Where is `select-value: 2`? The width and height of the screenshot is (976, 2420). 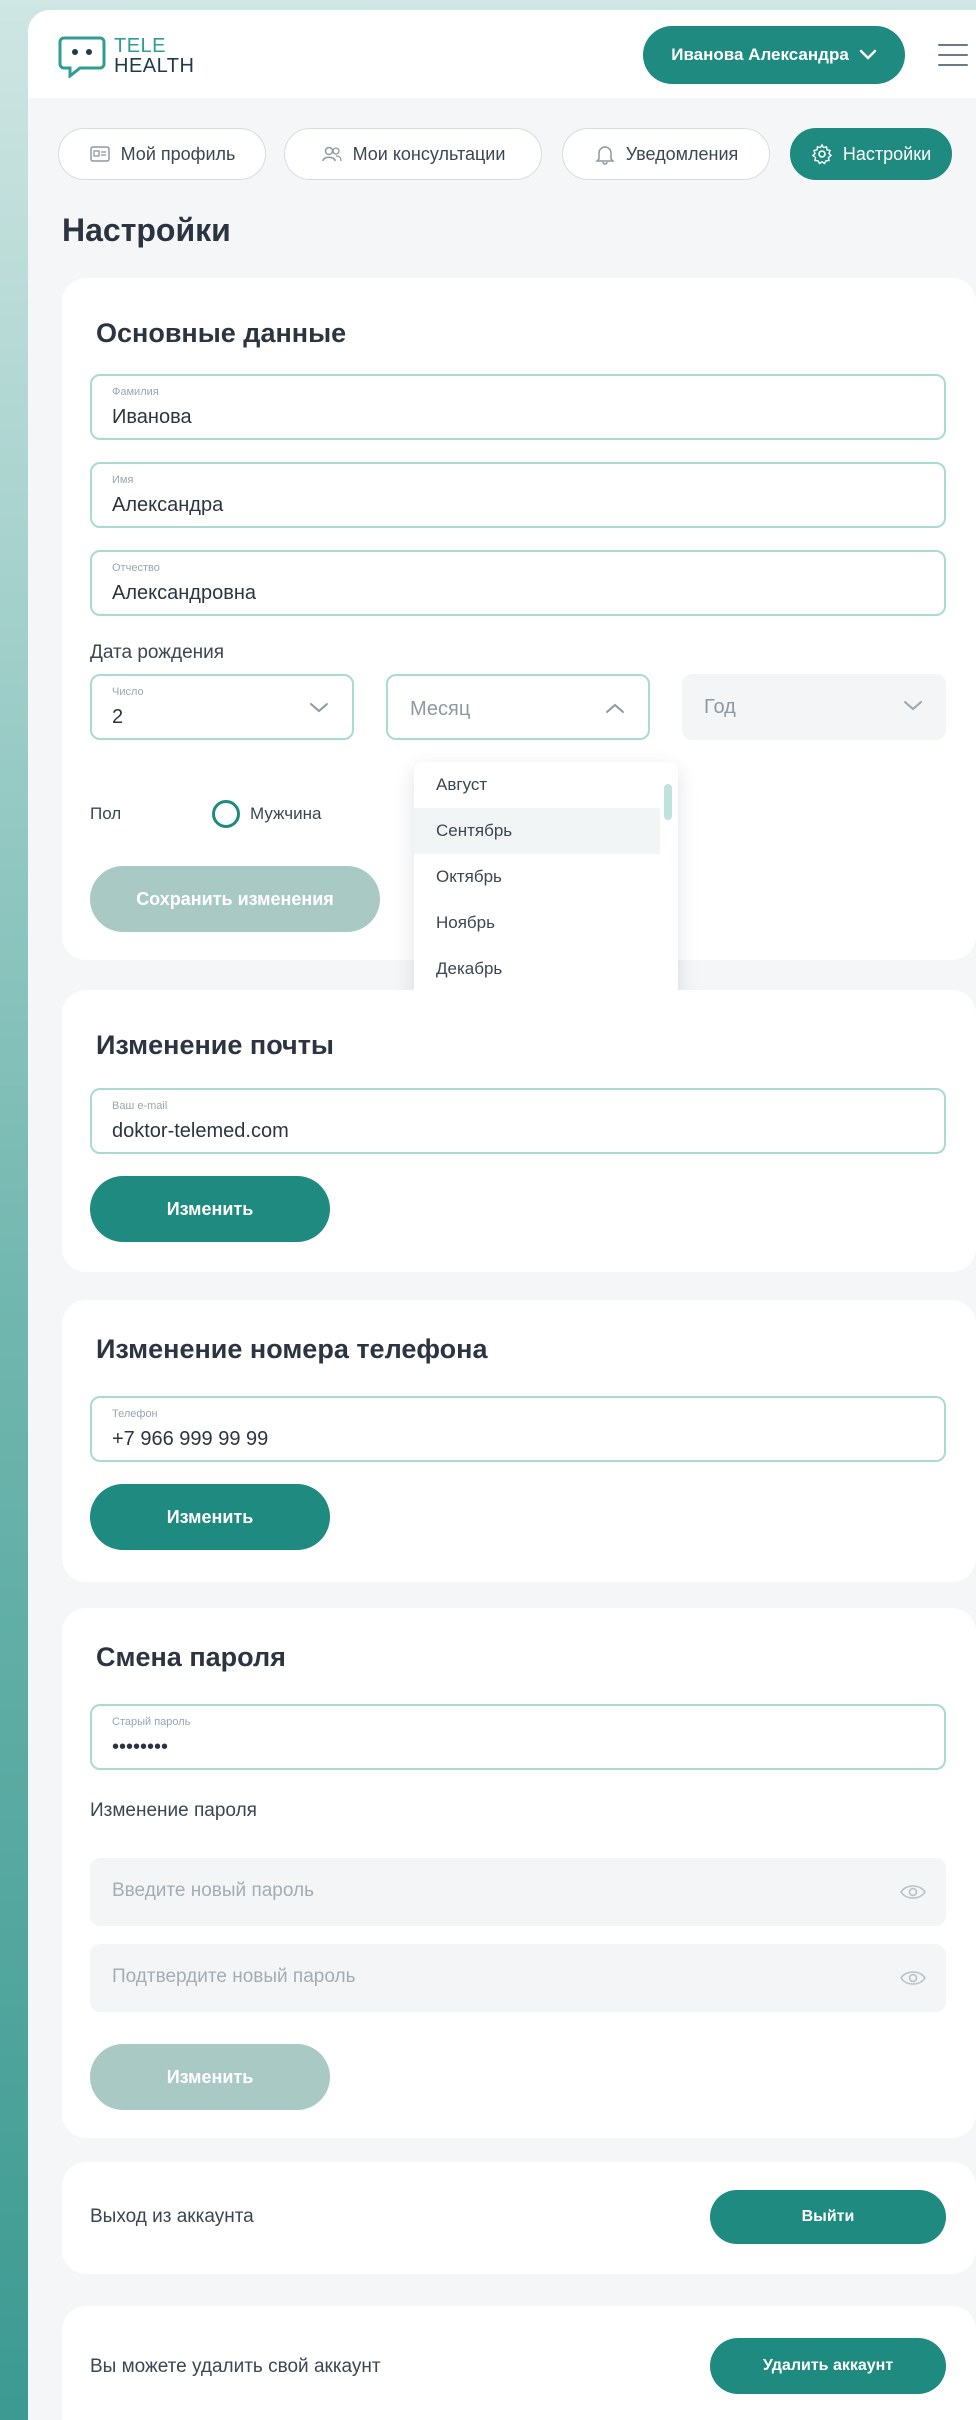
select-value: 2 is located at coordinates (118, 717).